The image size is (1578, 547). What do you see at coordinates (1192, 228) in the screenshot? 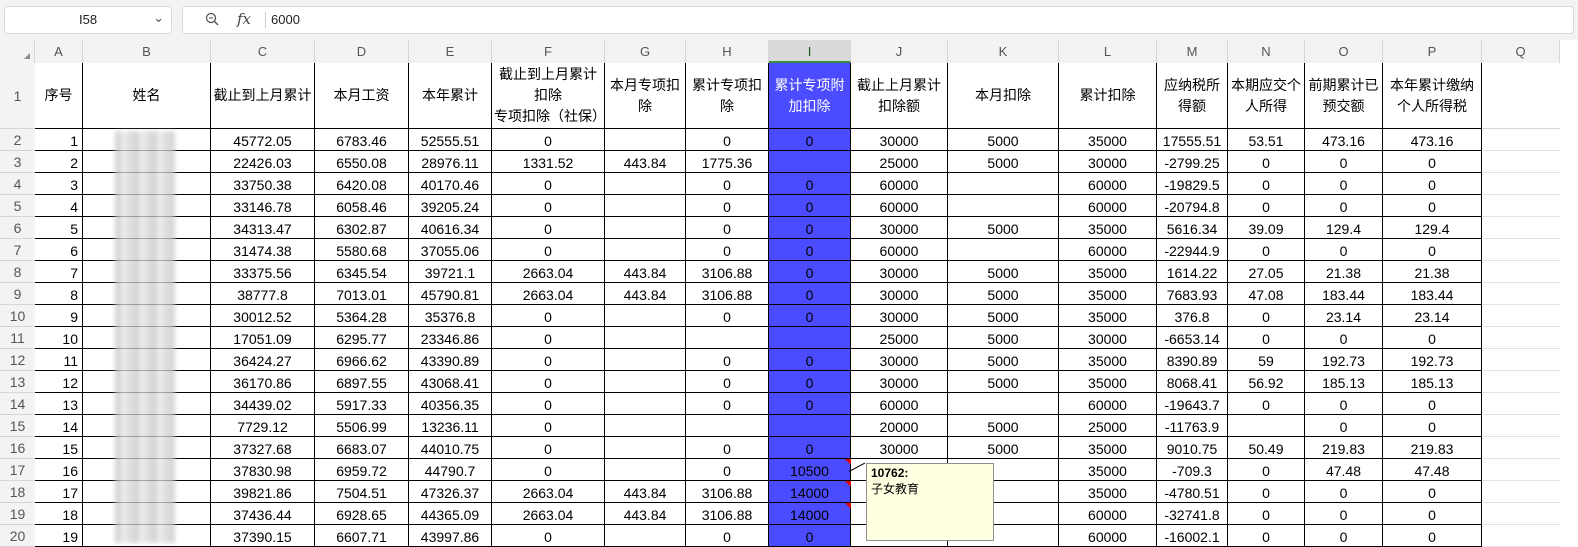
I see `data-cell: 5616.34` at bounding box center [1192, 228].